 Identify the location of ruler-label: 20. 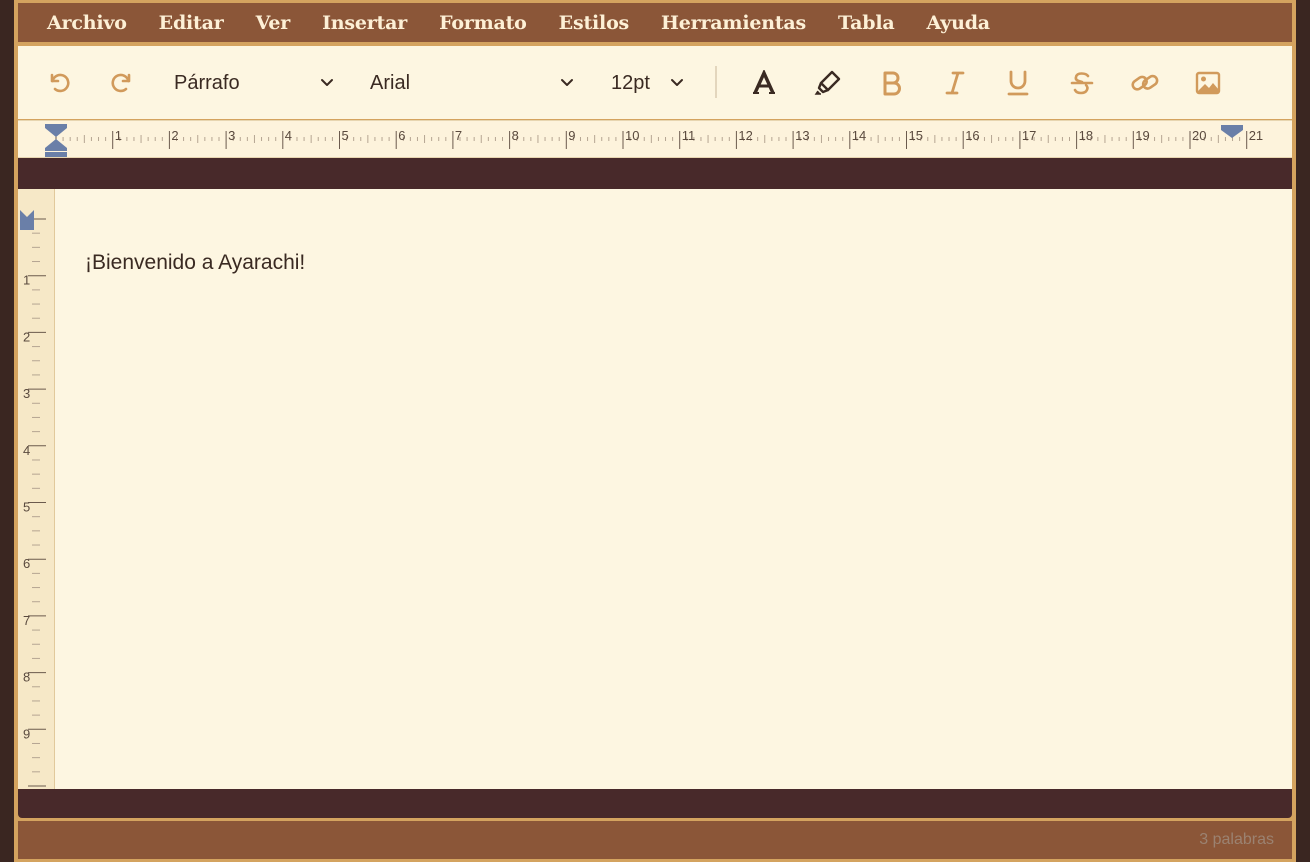
(1199, 135).